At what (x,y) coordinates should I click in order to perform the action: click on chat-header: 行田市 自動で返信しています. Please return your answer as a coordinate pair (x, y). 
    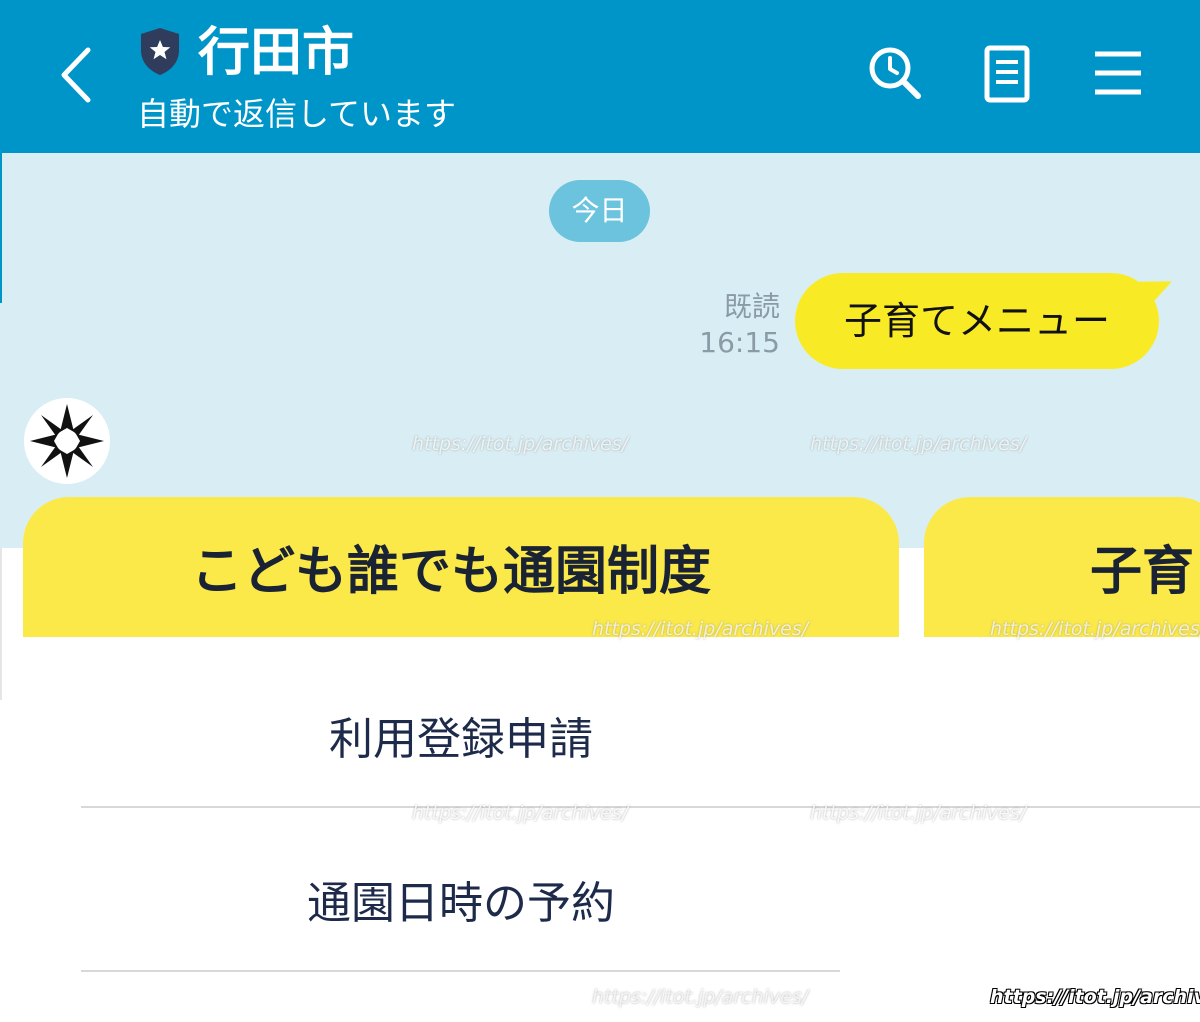
    Looking at the image, I should click on (600, 76).